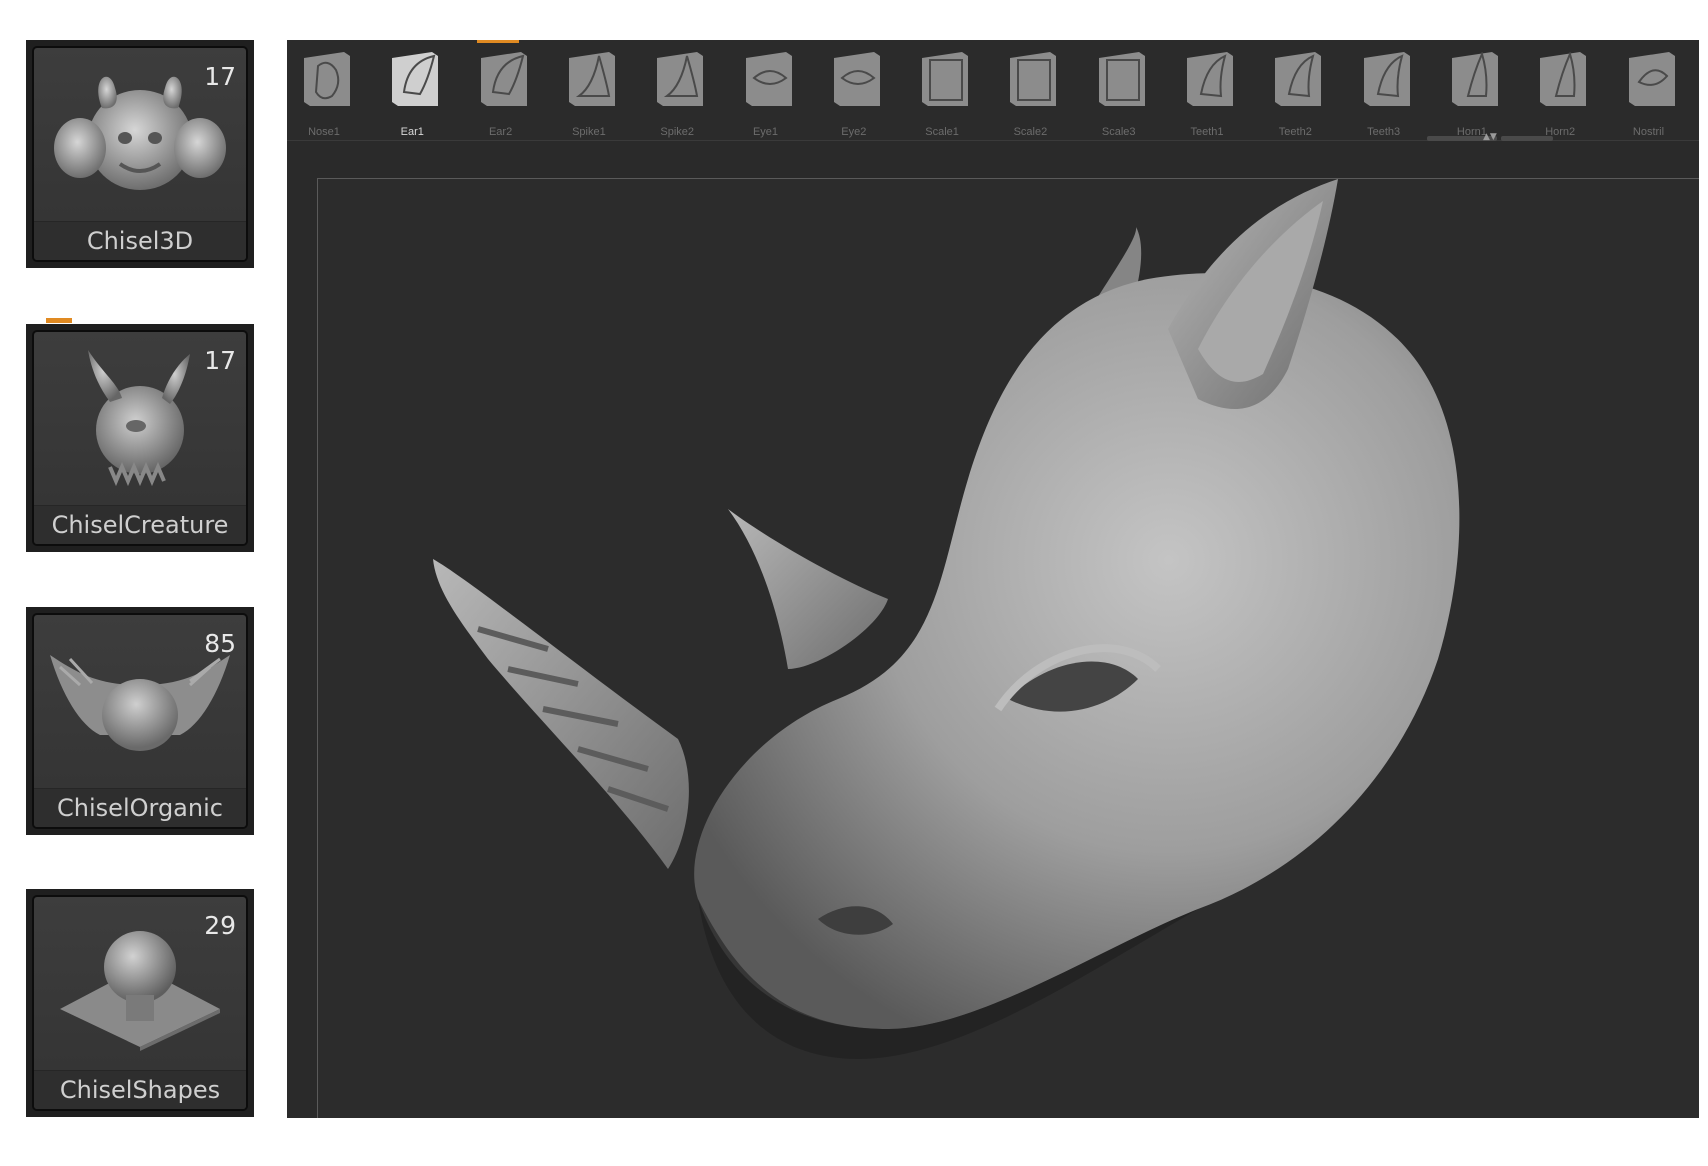 This screenshot has width=1708, height=1166. Describe the element at coordinates (1118, 132) in the screenshot. I see `shelf-item-label: Scale3` at that location.